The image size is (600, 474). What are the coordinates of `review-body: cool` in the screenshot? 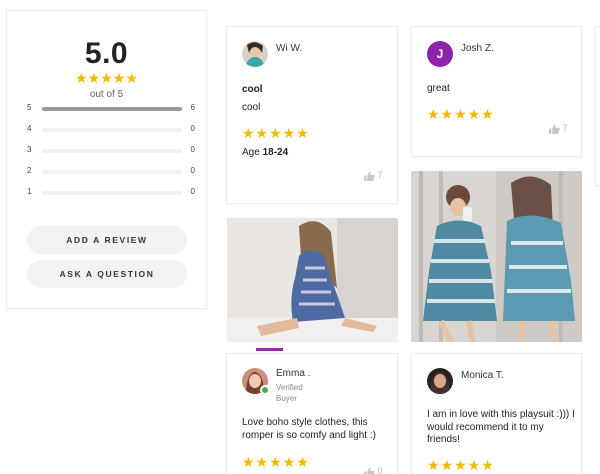 It's located at (251, 107).